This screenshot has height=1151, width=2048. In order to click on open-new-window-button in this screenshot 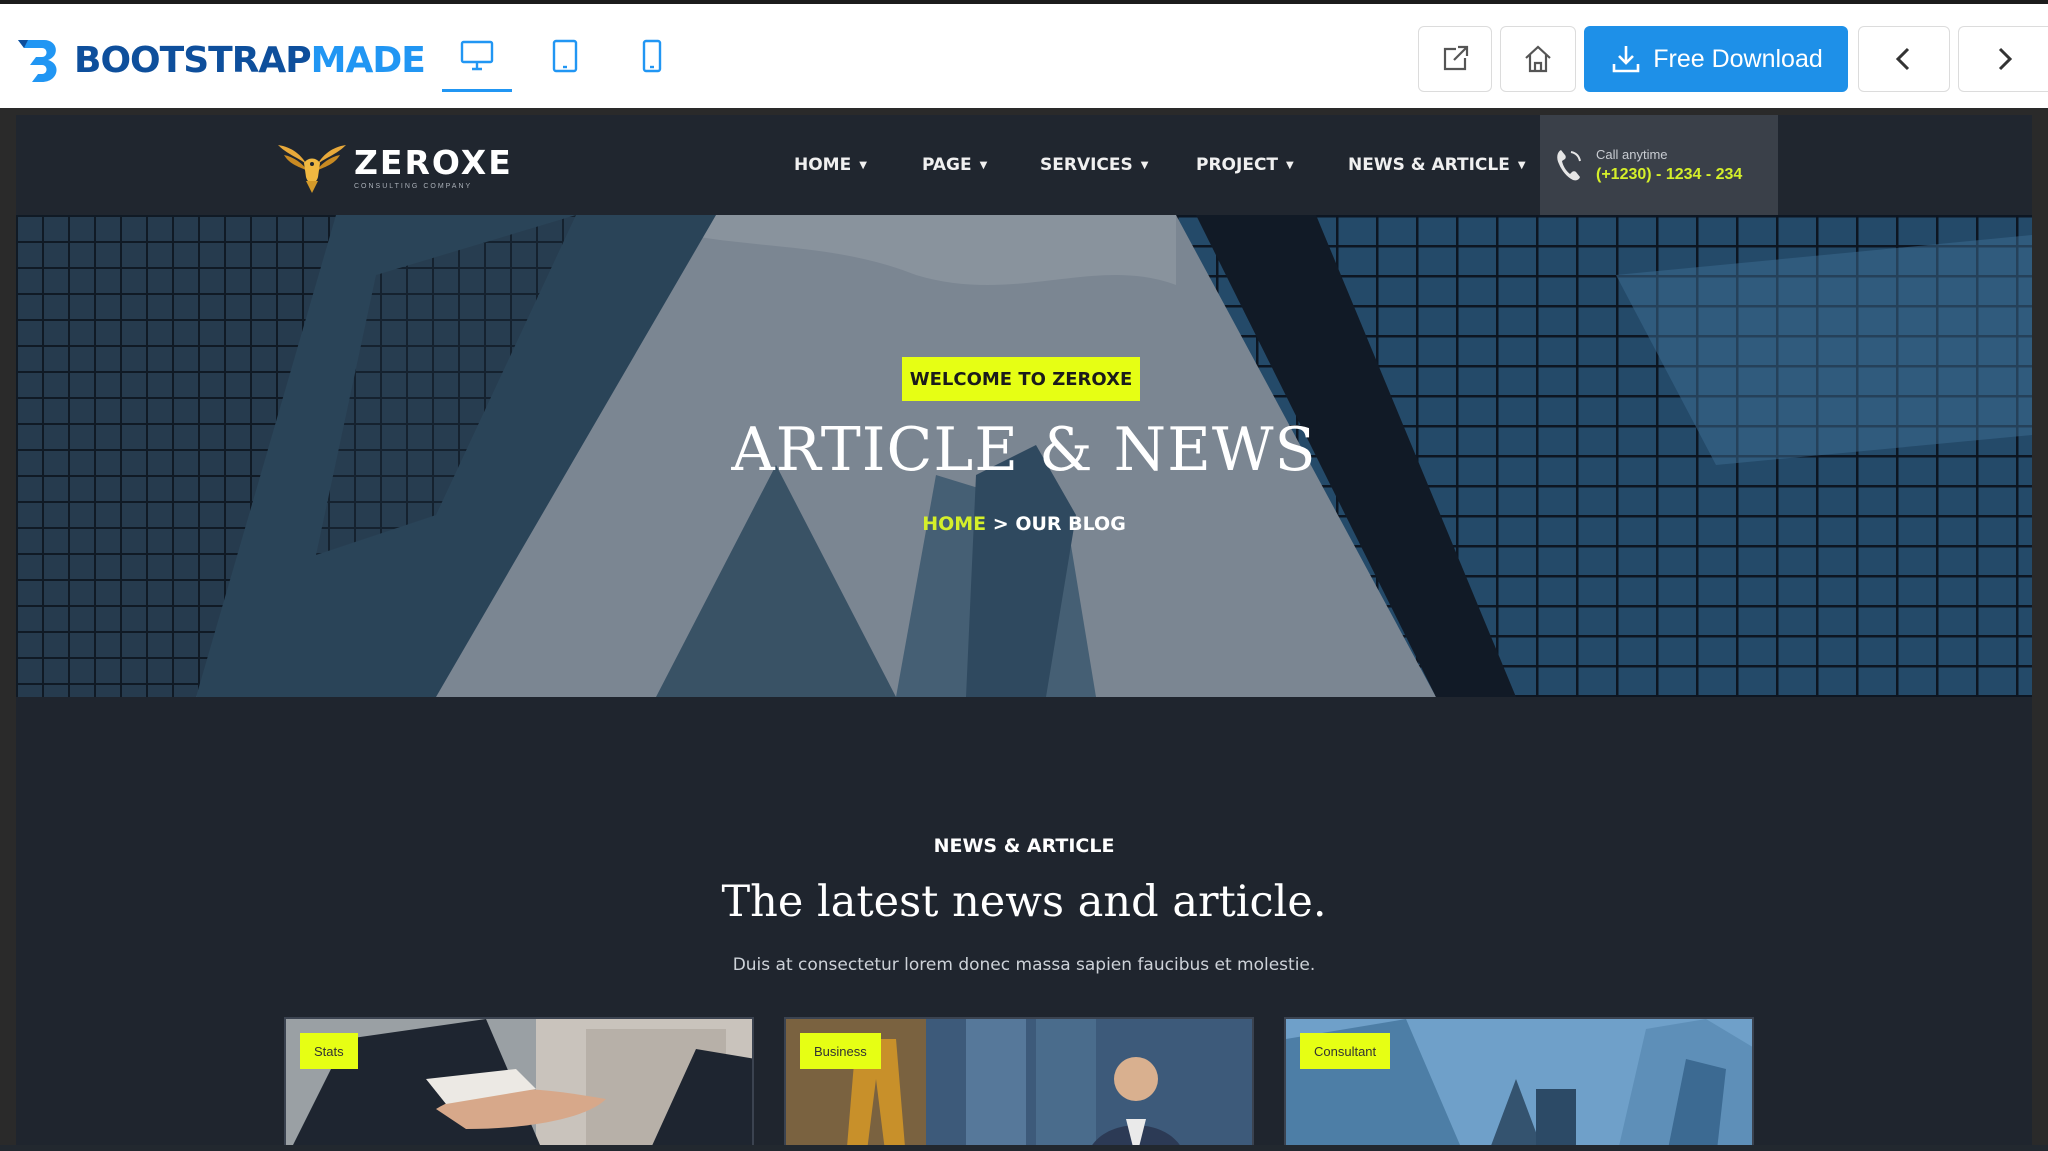, I will do `click(1455, 59)`.